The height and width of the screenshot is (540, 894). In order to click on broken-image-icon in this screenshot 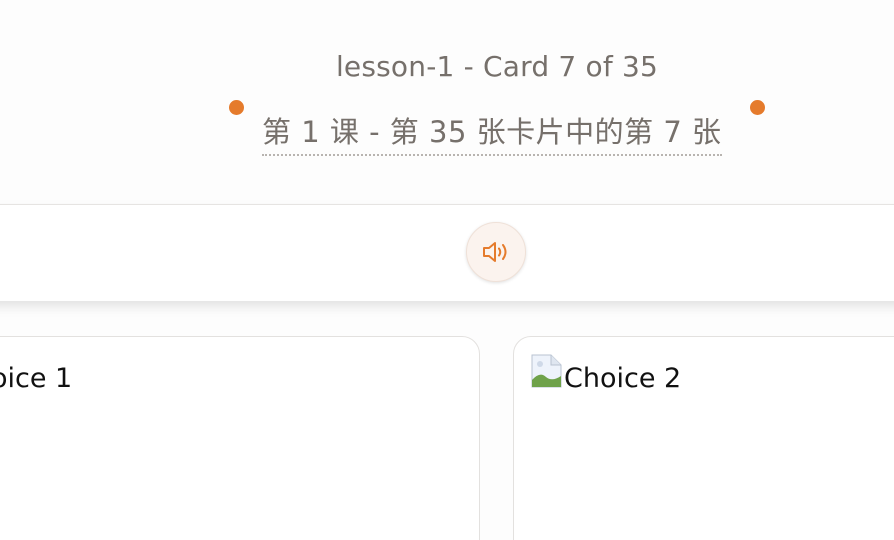, I will do `click(548, 371)`.